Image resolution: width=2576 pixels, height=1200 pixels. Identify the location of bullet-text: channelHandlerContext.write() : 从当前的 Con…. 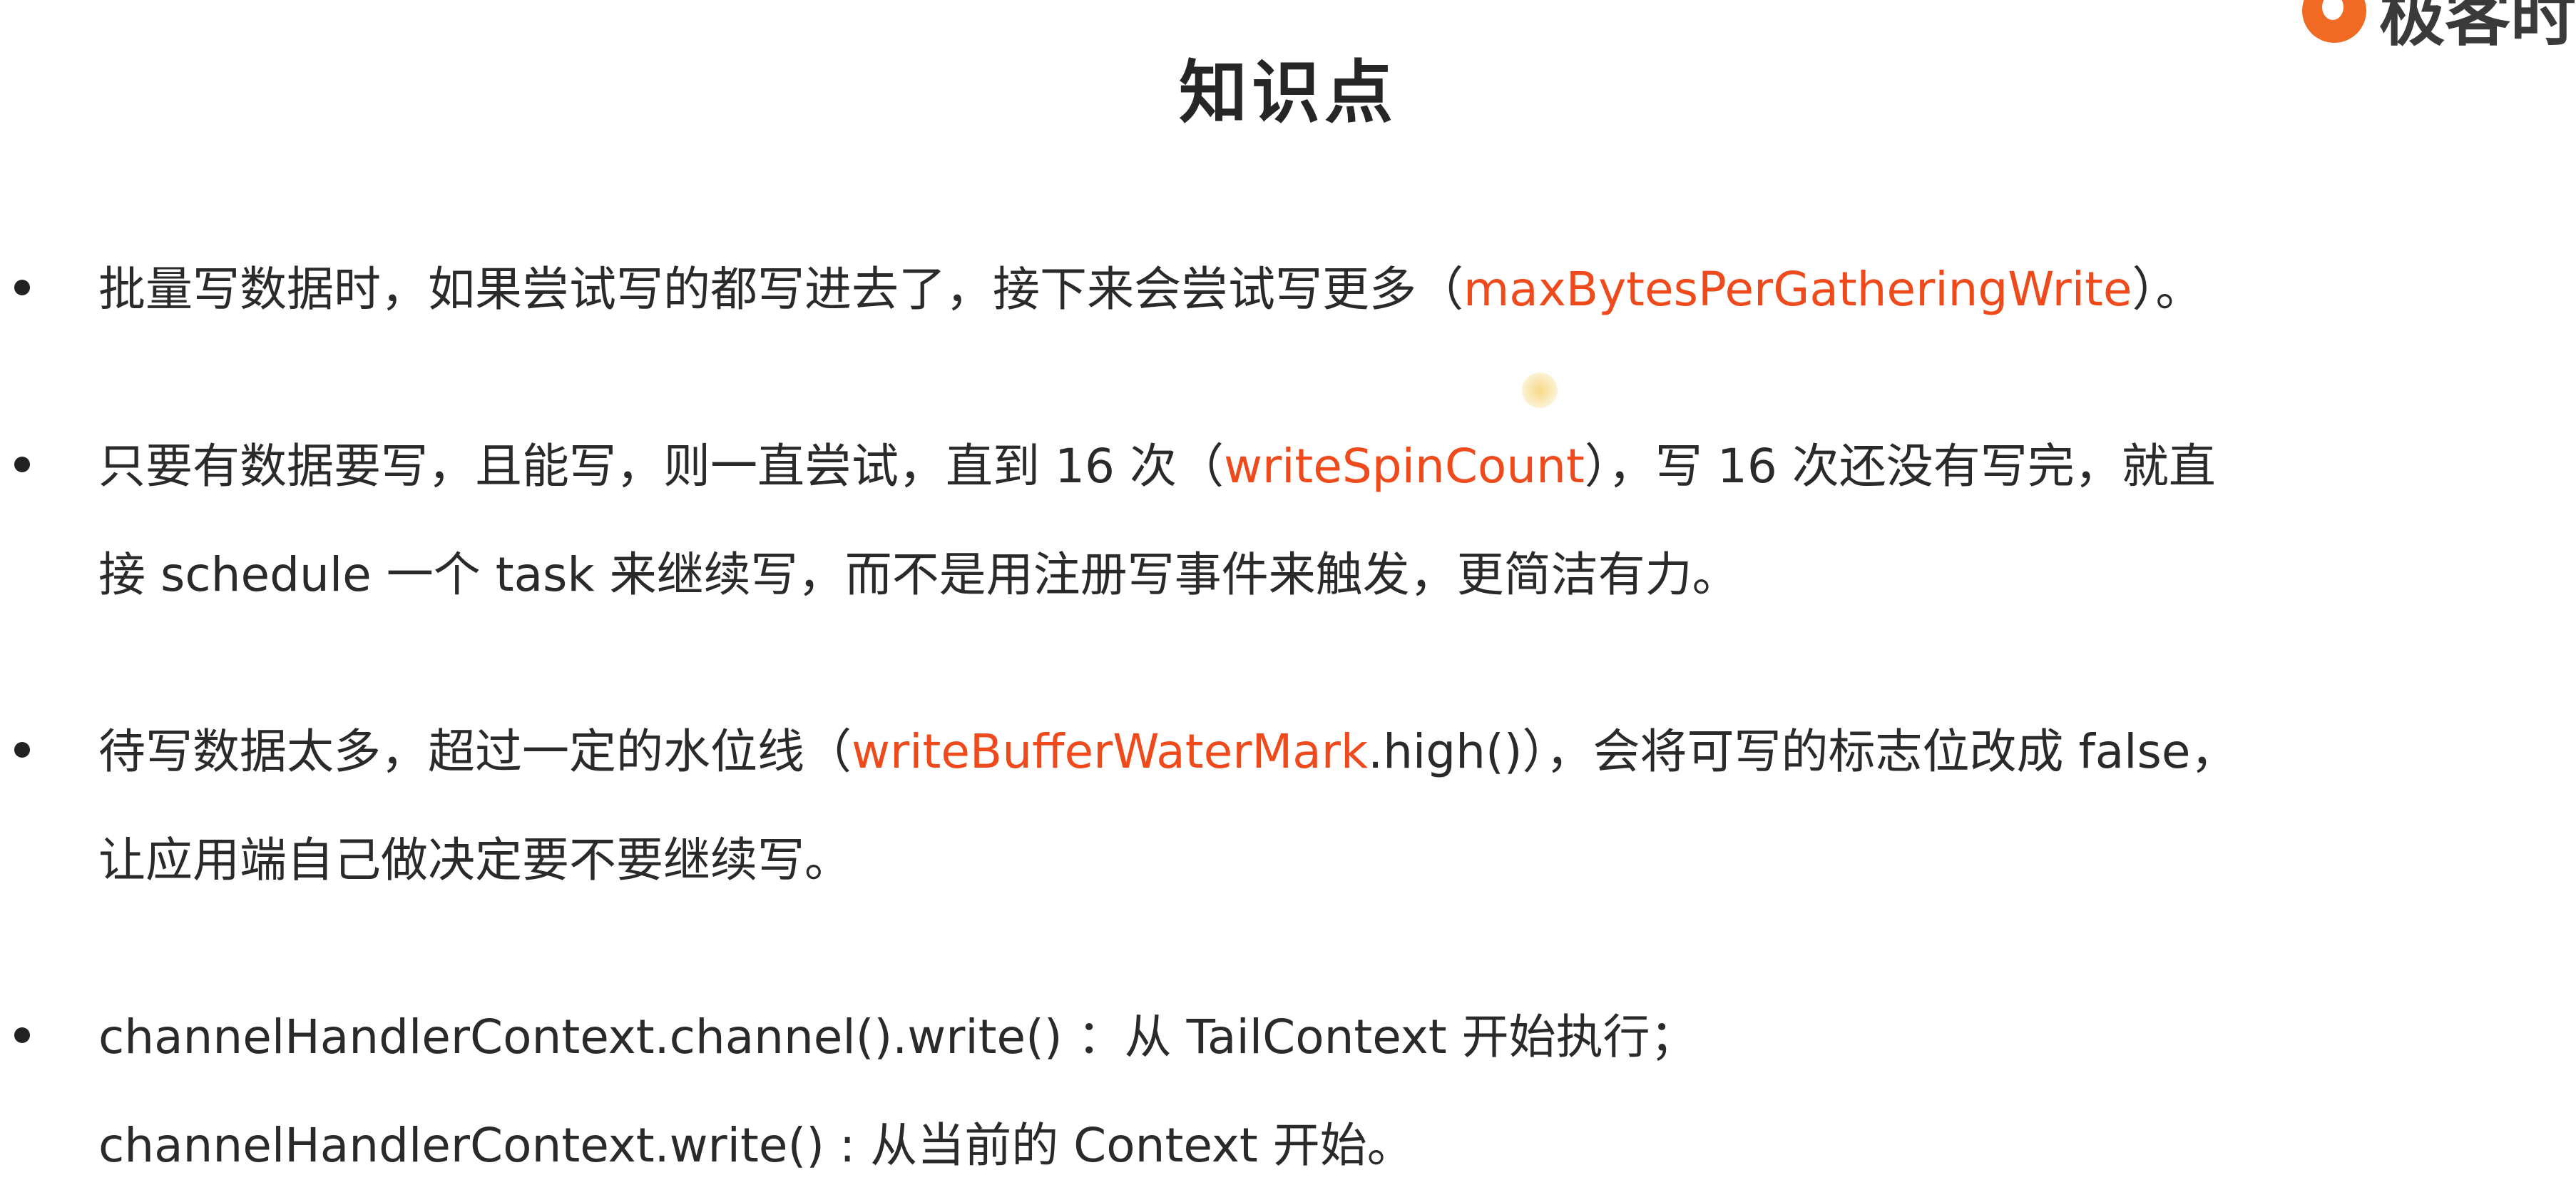
(756, 1145).